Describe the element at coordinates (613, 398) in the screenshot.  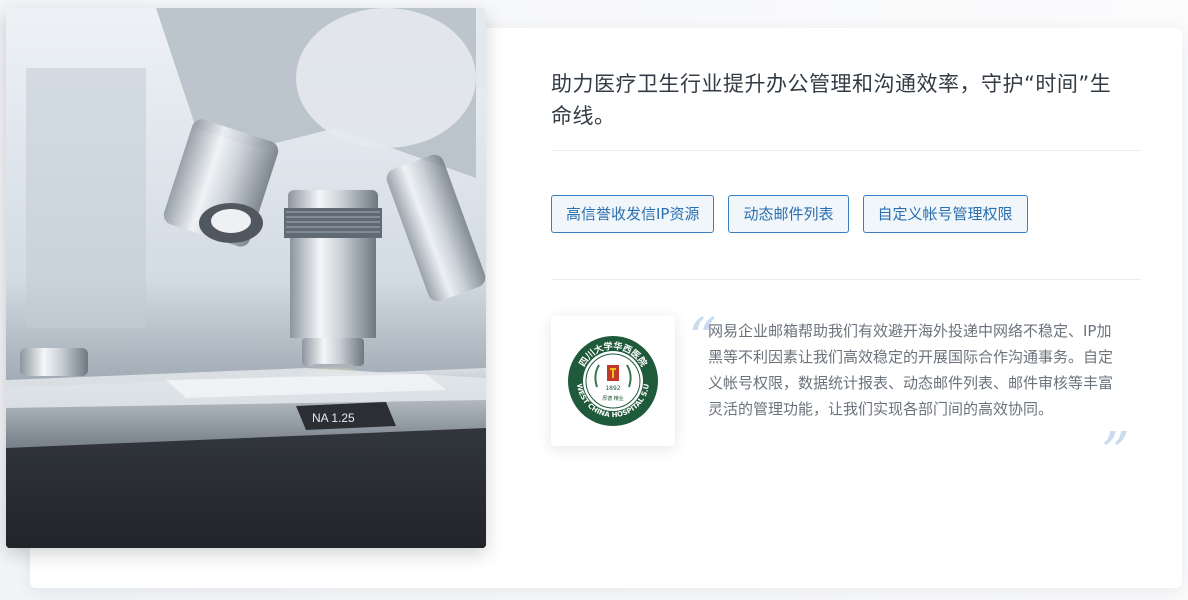
I see `svg-text: 厚德 精业` at that location.